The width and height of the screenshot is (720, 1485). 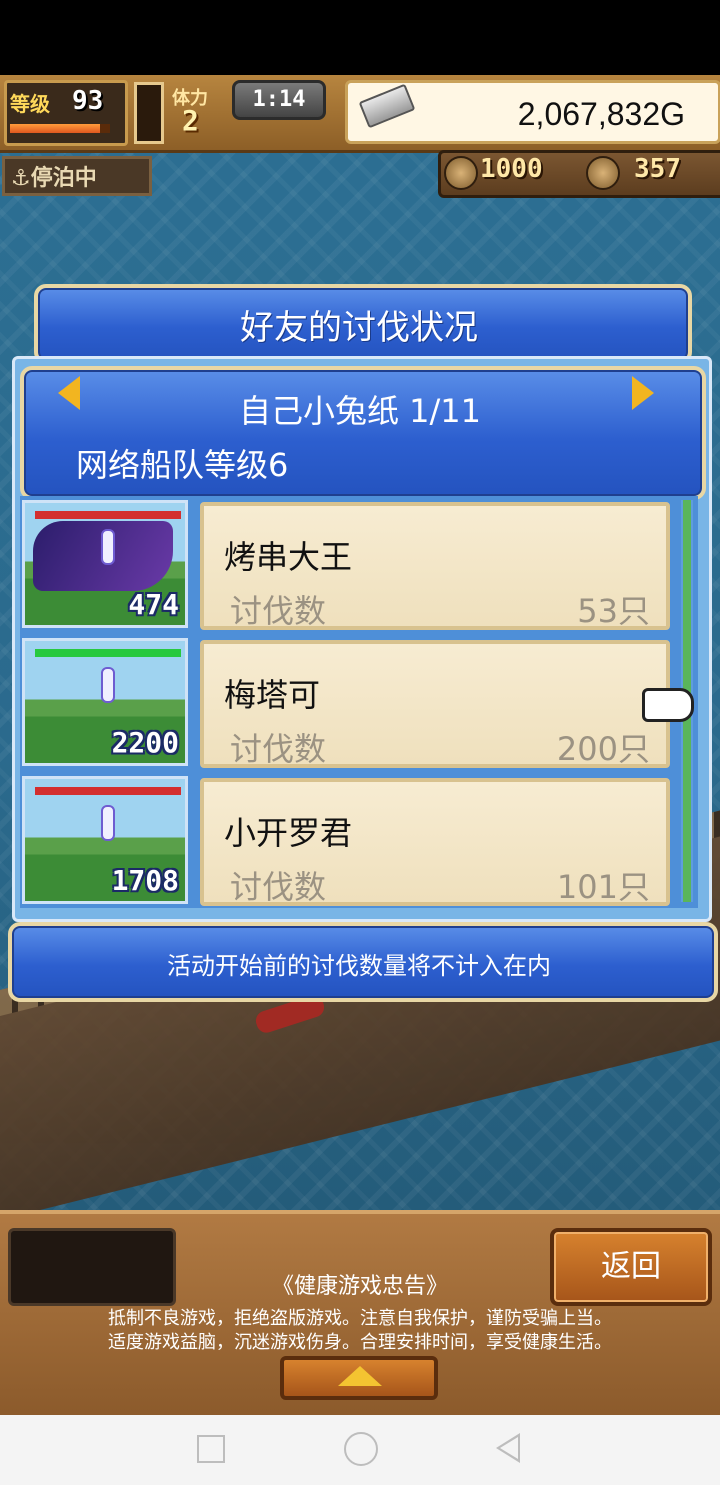 I want to click on friend-card: 烤串大王 讨伐数 53只, so click(x=435, y=566).